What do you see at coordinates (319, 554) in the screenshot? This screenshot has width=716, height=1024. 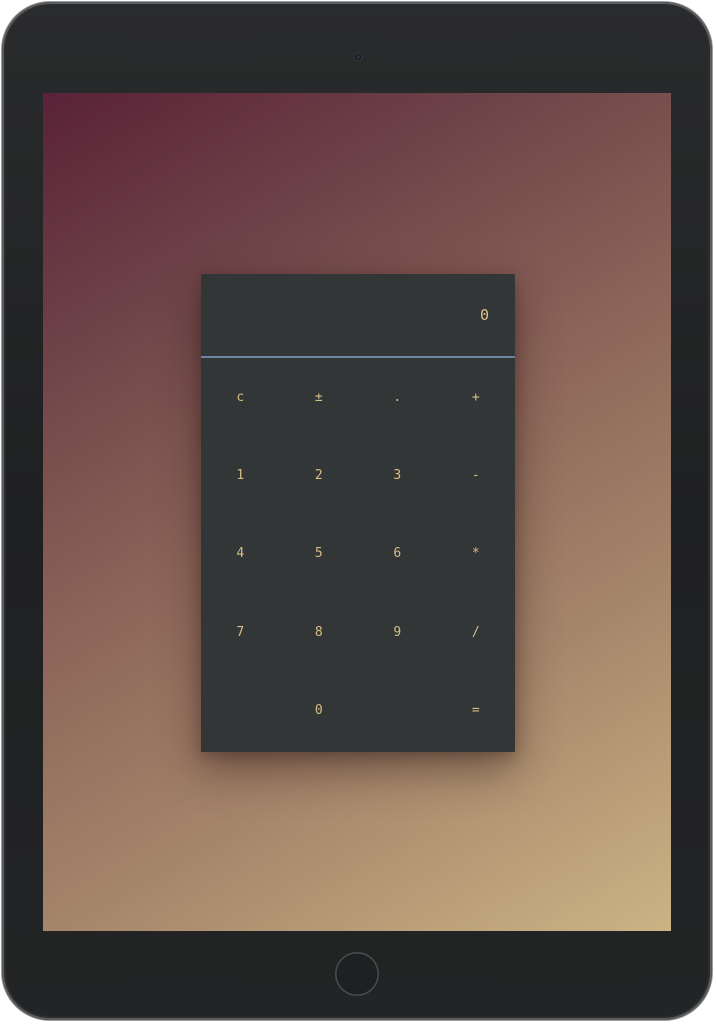 I see `digit-5-button: 5` at bounding box center [319, 554].